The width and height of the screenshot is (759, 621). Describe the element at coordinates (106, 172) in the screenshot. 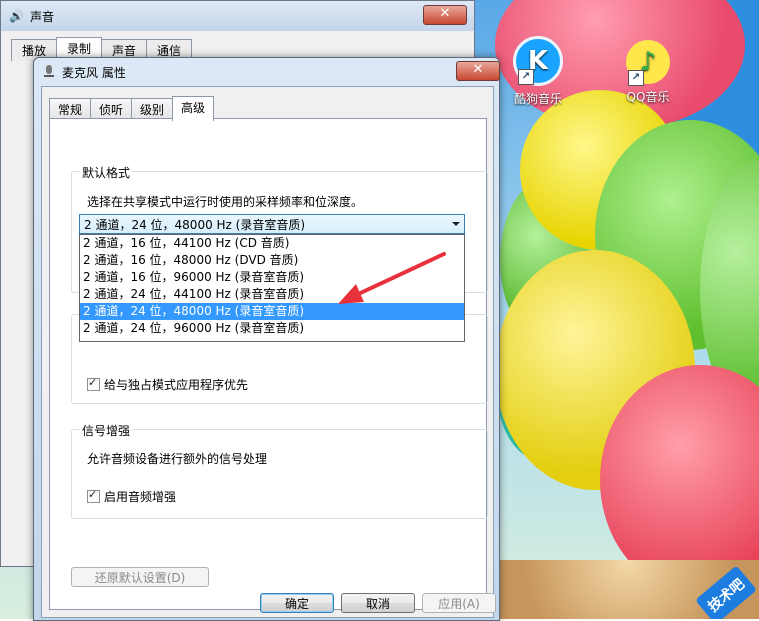

I see `group-label: 默认格式` at that location.